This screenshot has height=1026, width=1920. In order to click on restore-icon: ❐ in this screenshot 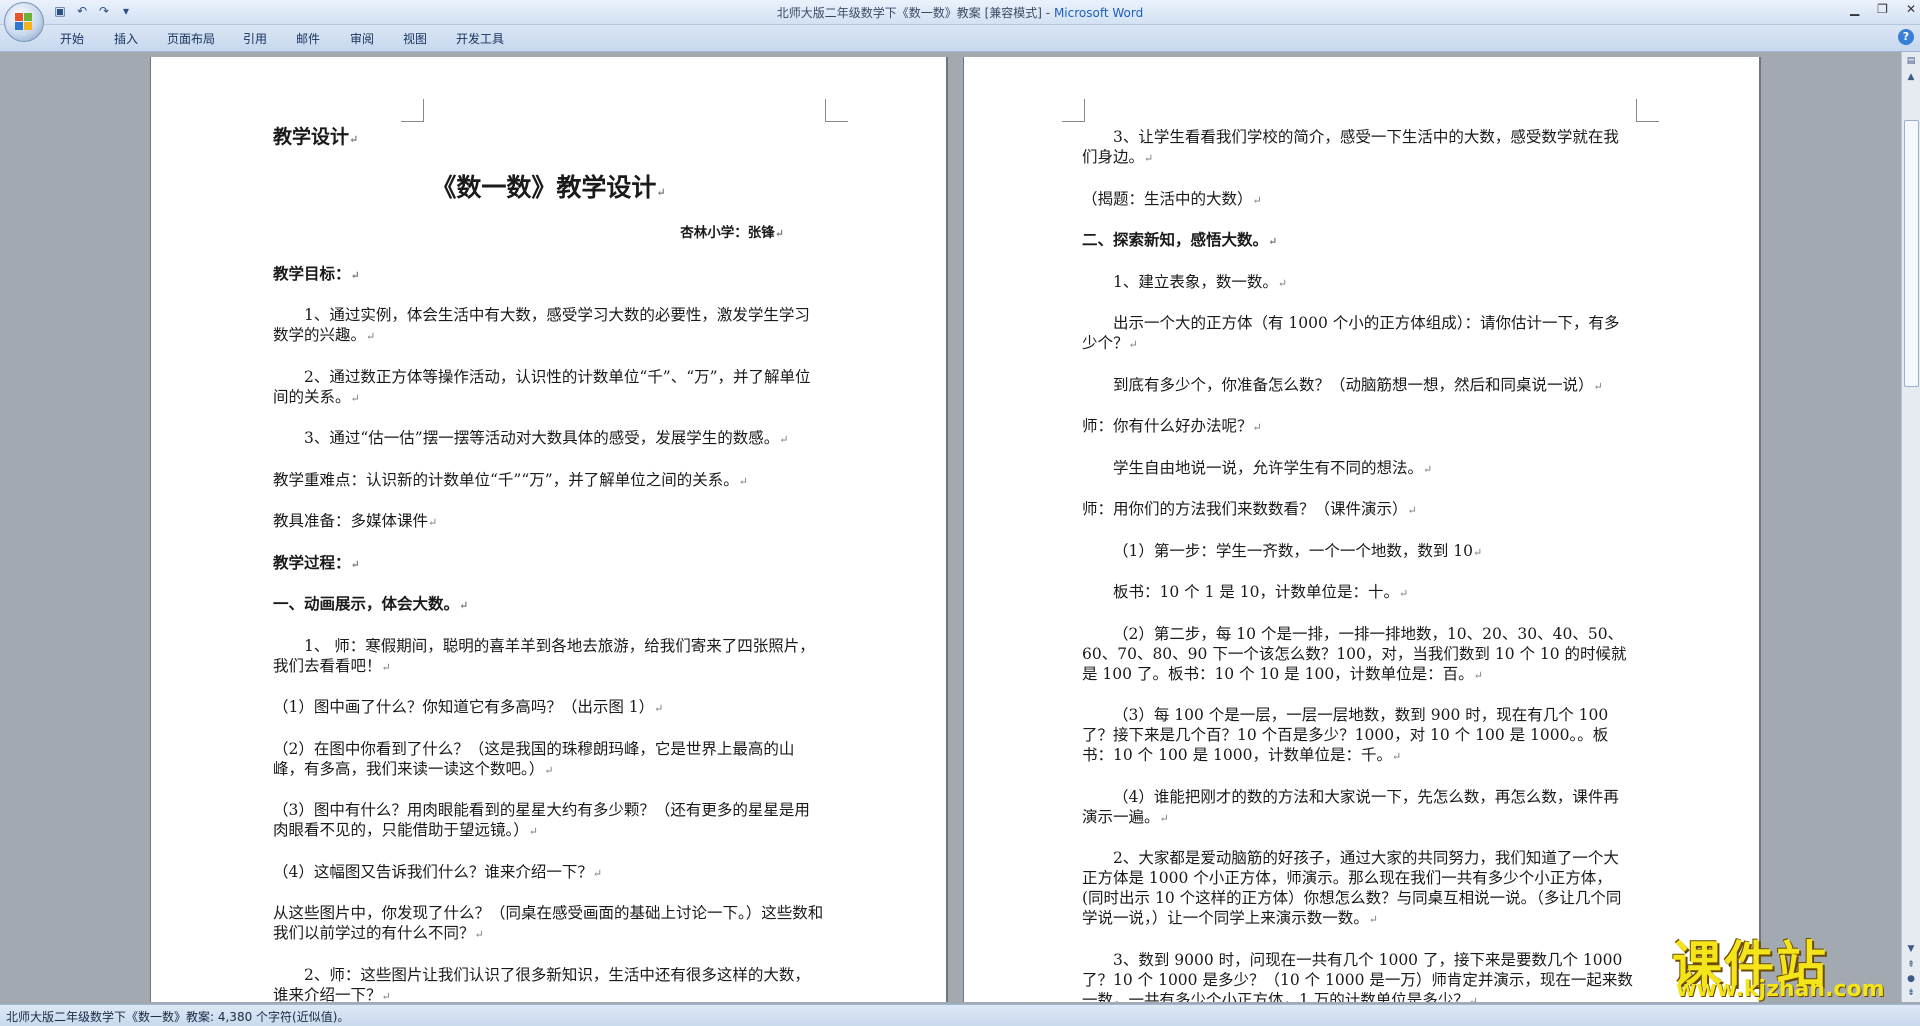, I will do `click(1882, 9)`.